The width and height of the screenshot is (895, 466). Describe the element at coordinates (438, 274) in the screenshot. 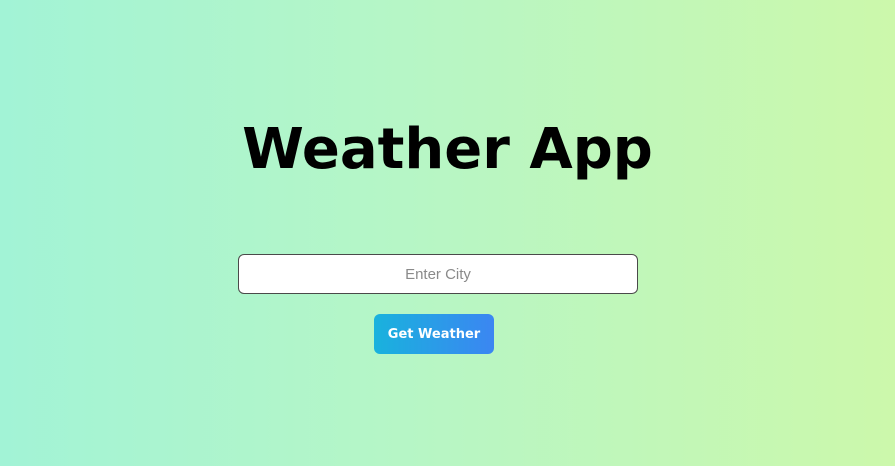

I see `city-search-input` at that location.